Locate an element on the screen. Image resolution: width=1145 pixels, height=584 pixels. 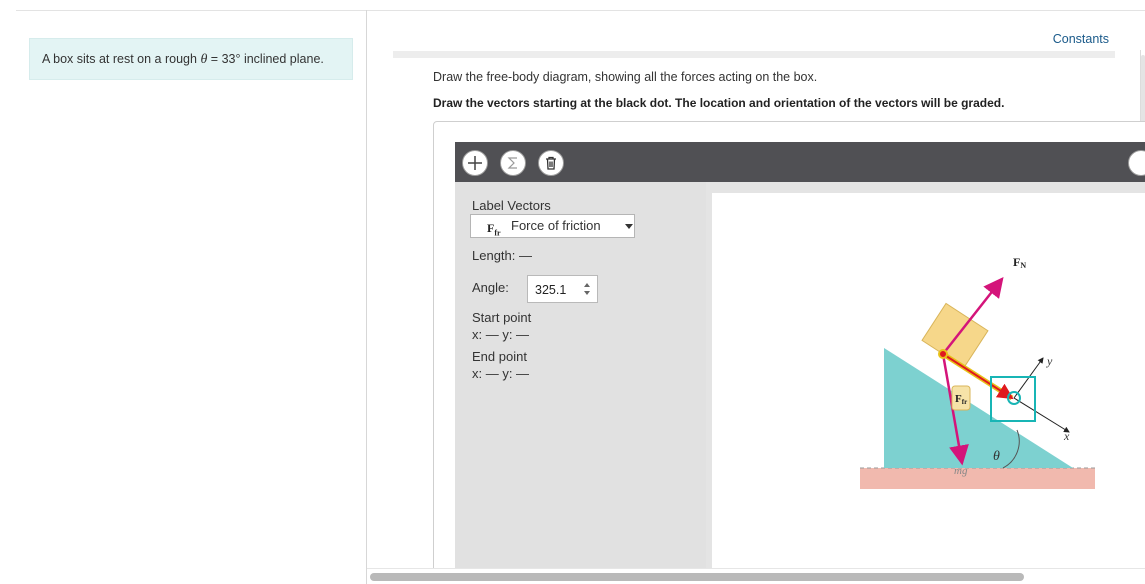
x-axis-label: x is located at coordinates (1066, 436).